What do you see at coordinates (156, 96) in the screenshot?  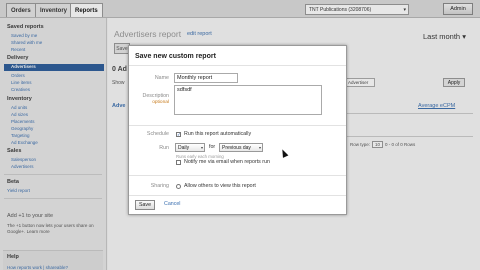 I see `description-label: Description` at bounding box center [156, 96].